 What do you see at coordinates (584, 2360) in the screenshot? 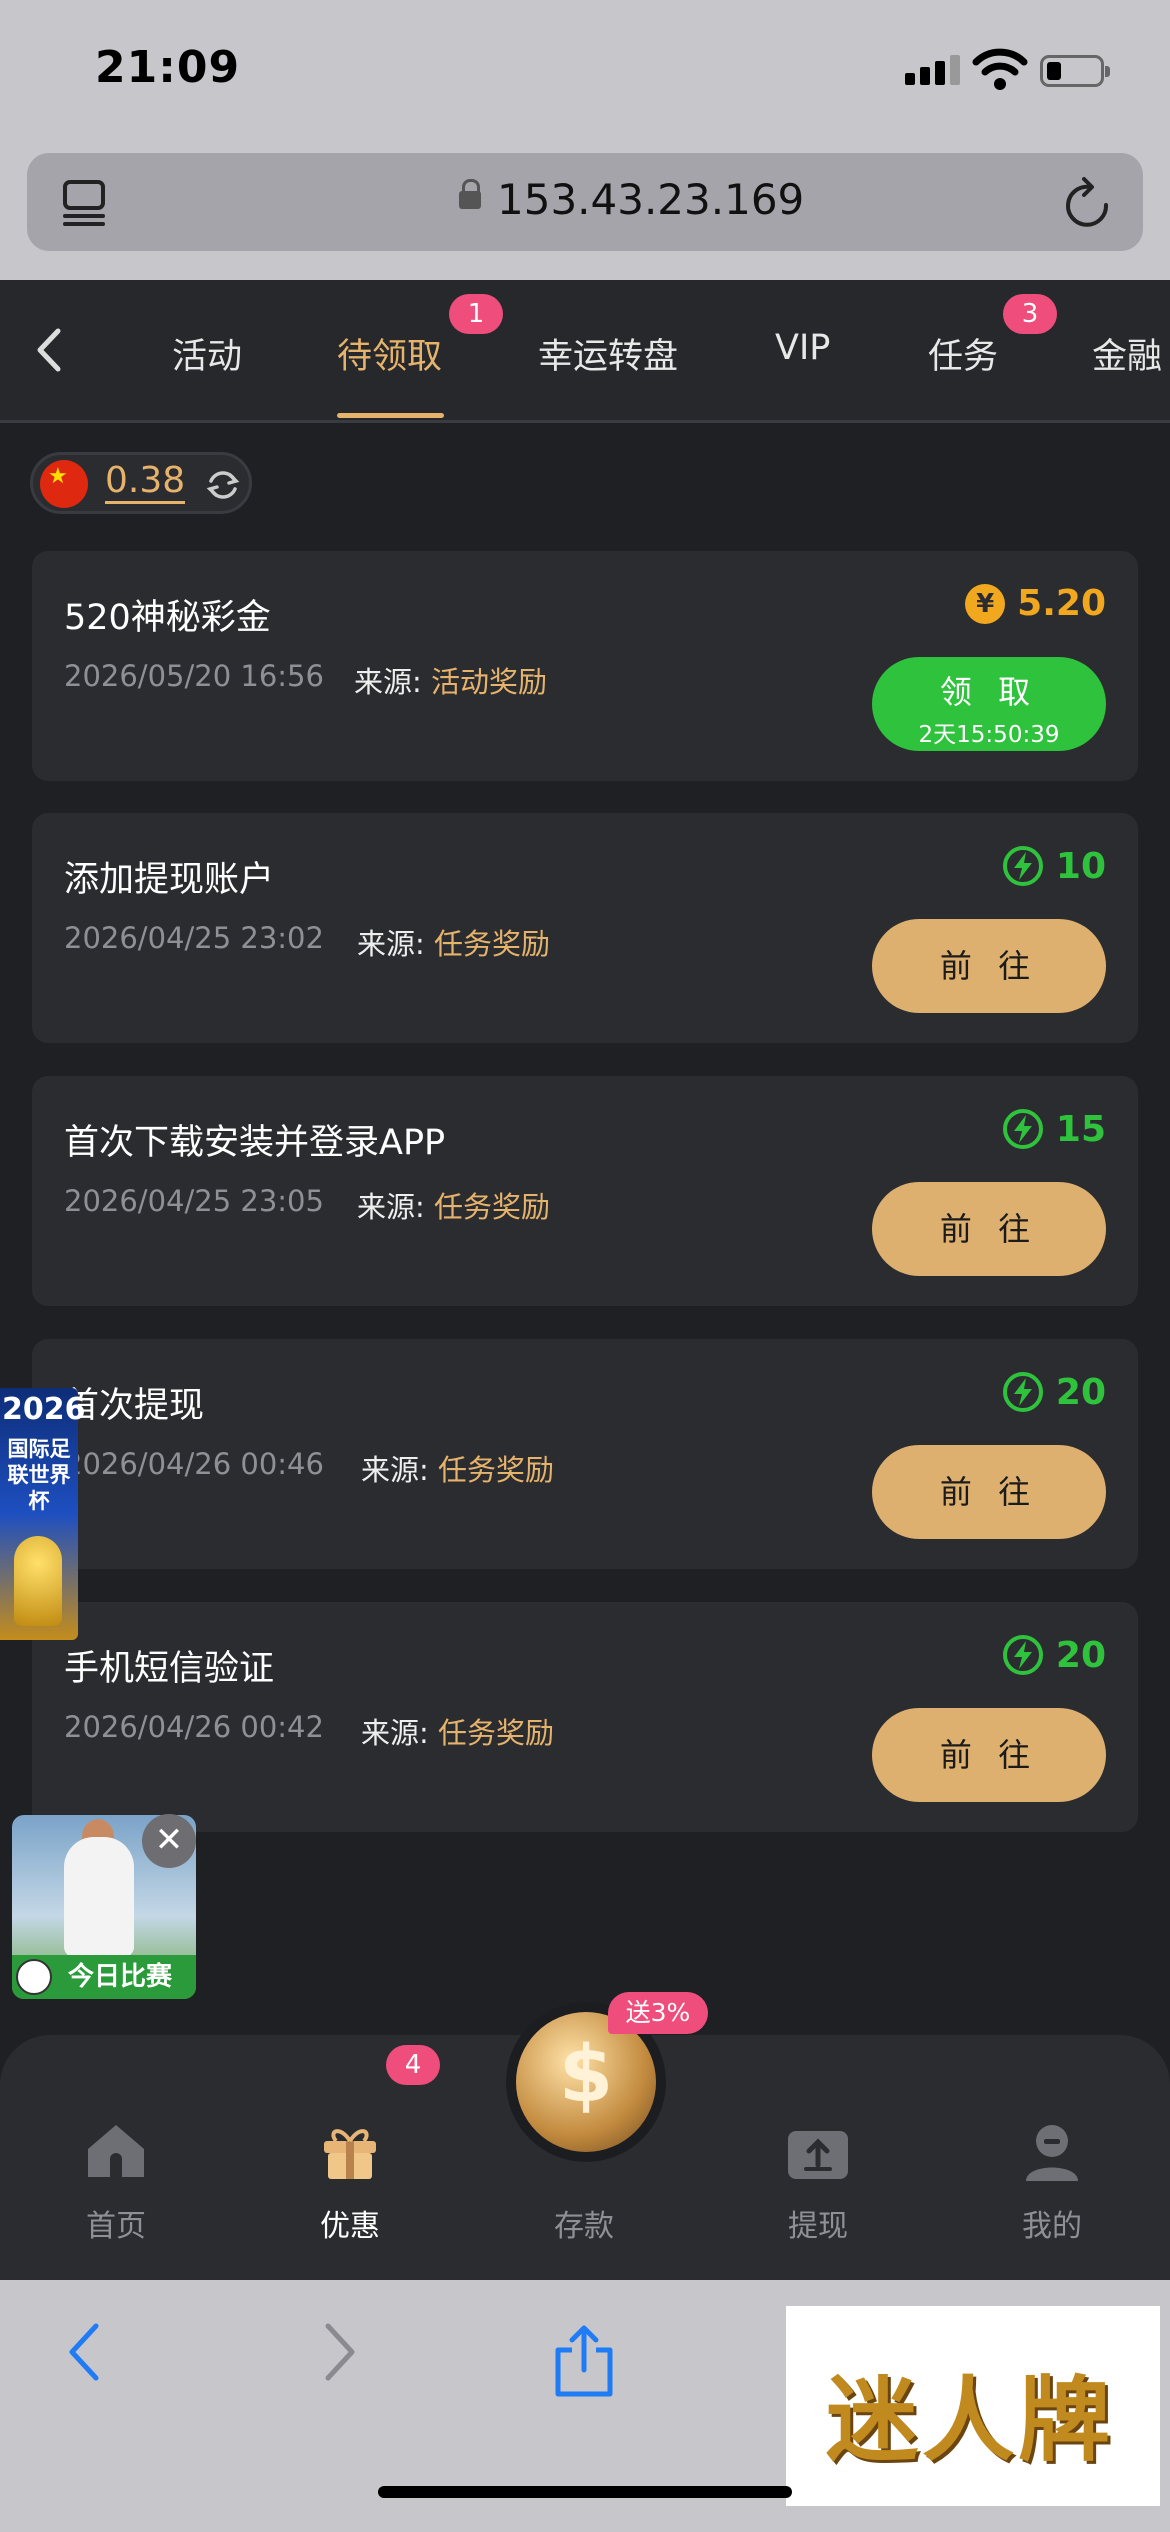
I see `share-icon` at bounding box center [584, 2360].